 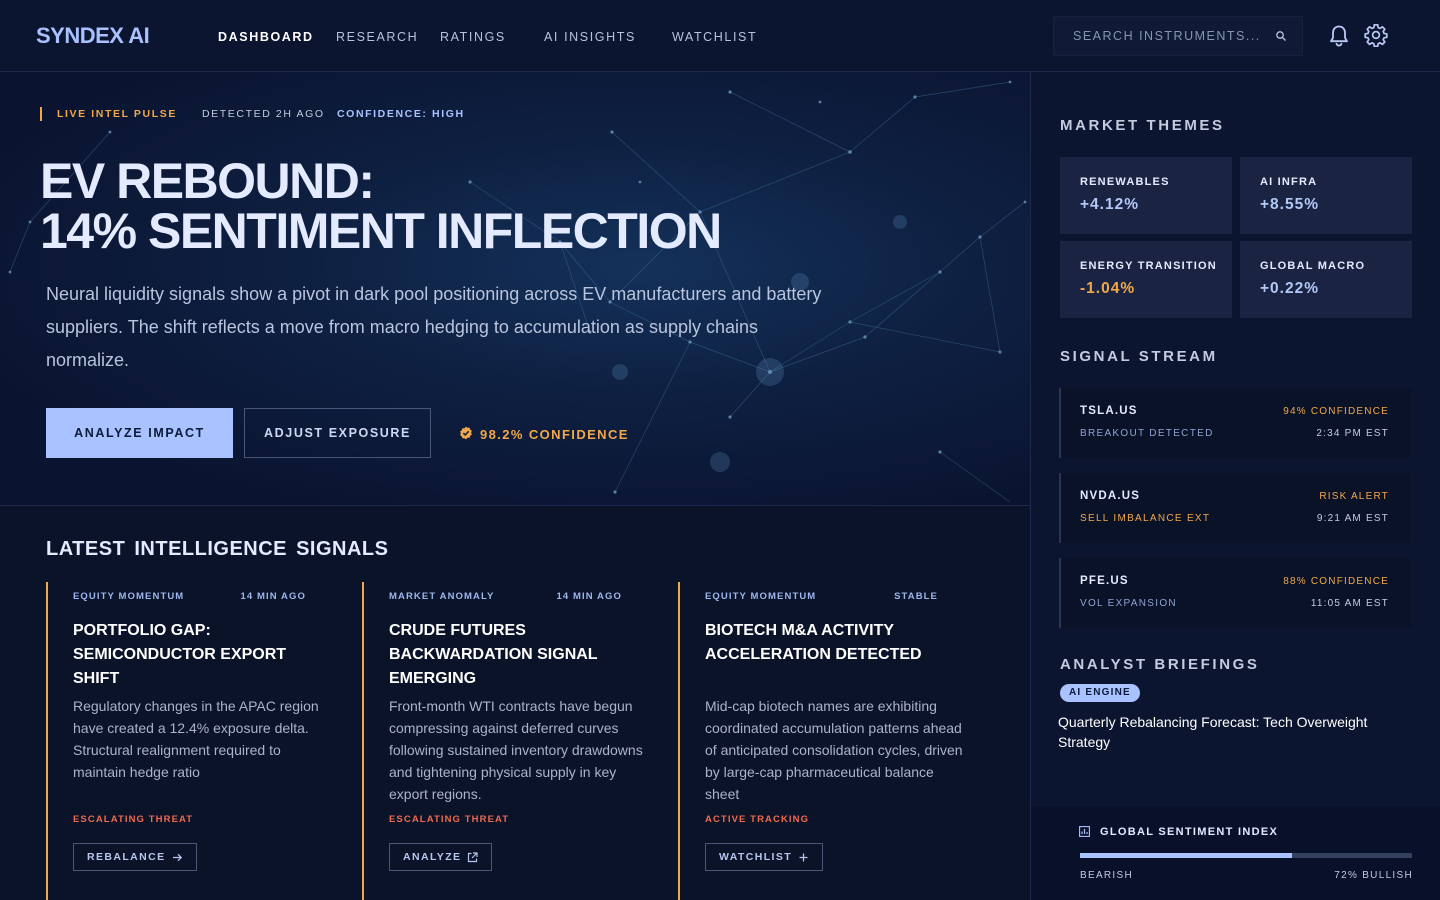 What do you see at coordinates (1147, 433) in the screenshot?
I see `stream-label: BREAKOUT DETECTED` at bounding box center [1147, 433].